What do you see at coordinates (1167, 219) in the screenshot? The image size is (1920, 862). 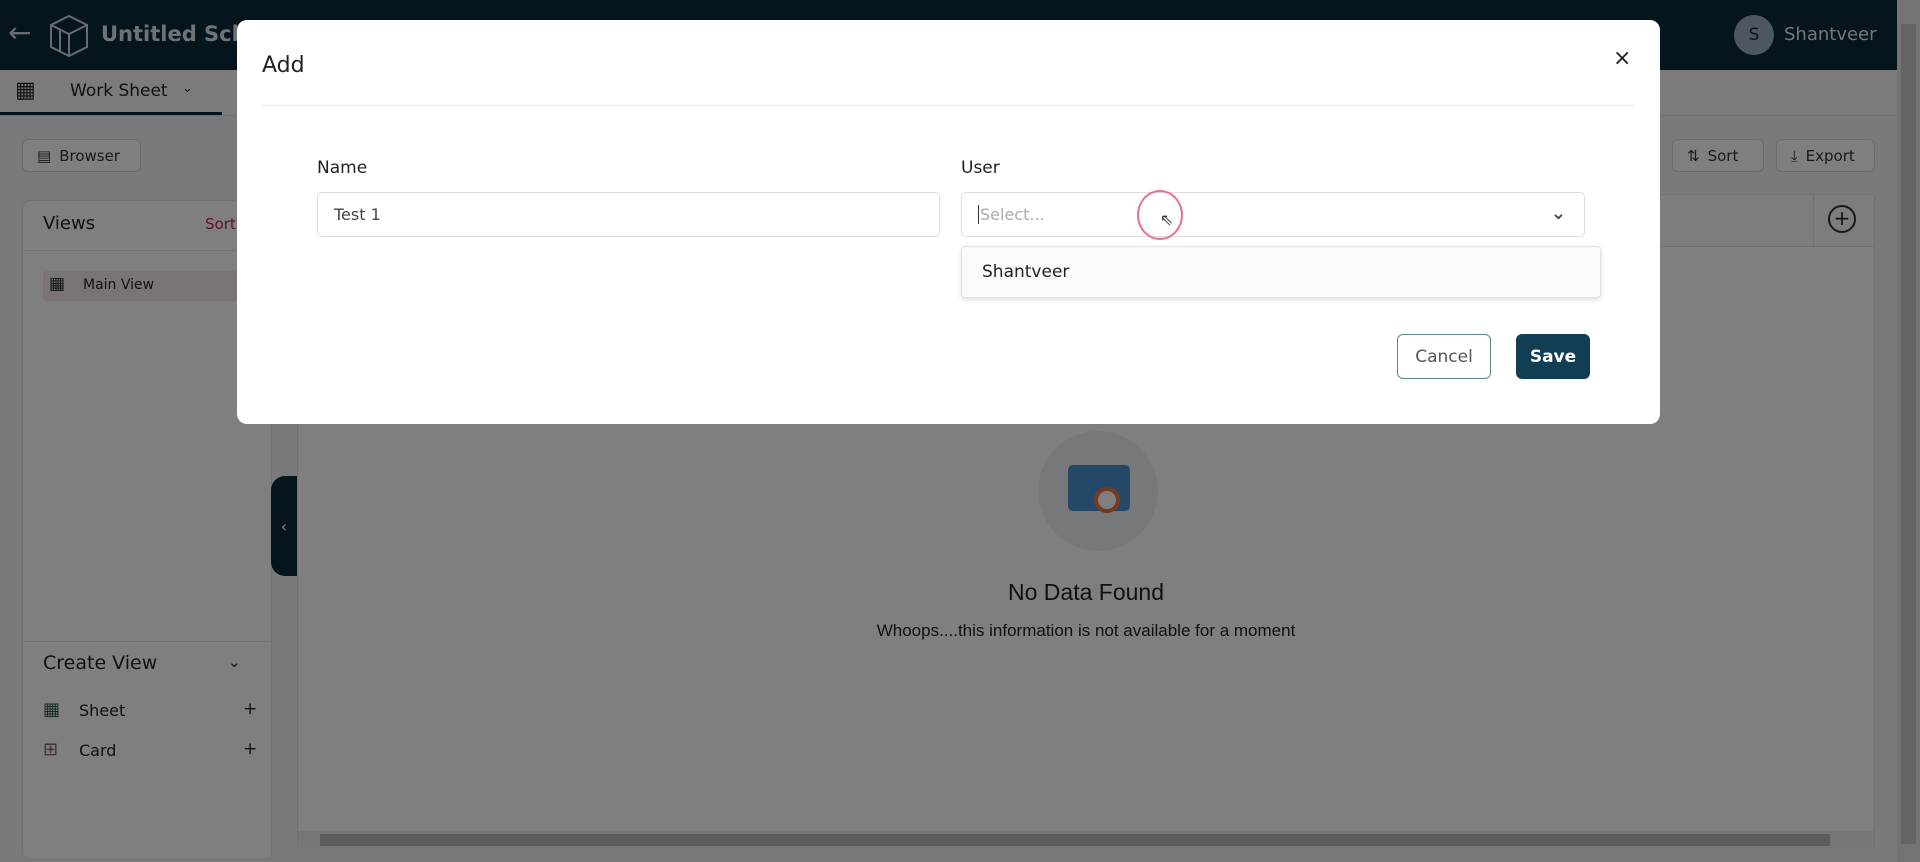 I see `mouse-cursor-icon: ⇖` at bounding box center [1167, 219].